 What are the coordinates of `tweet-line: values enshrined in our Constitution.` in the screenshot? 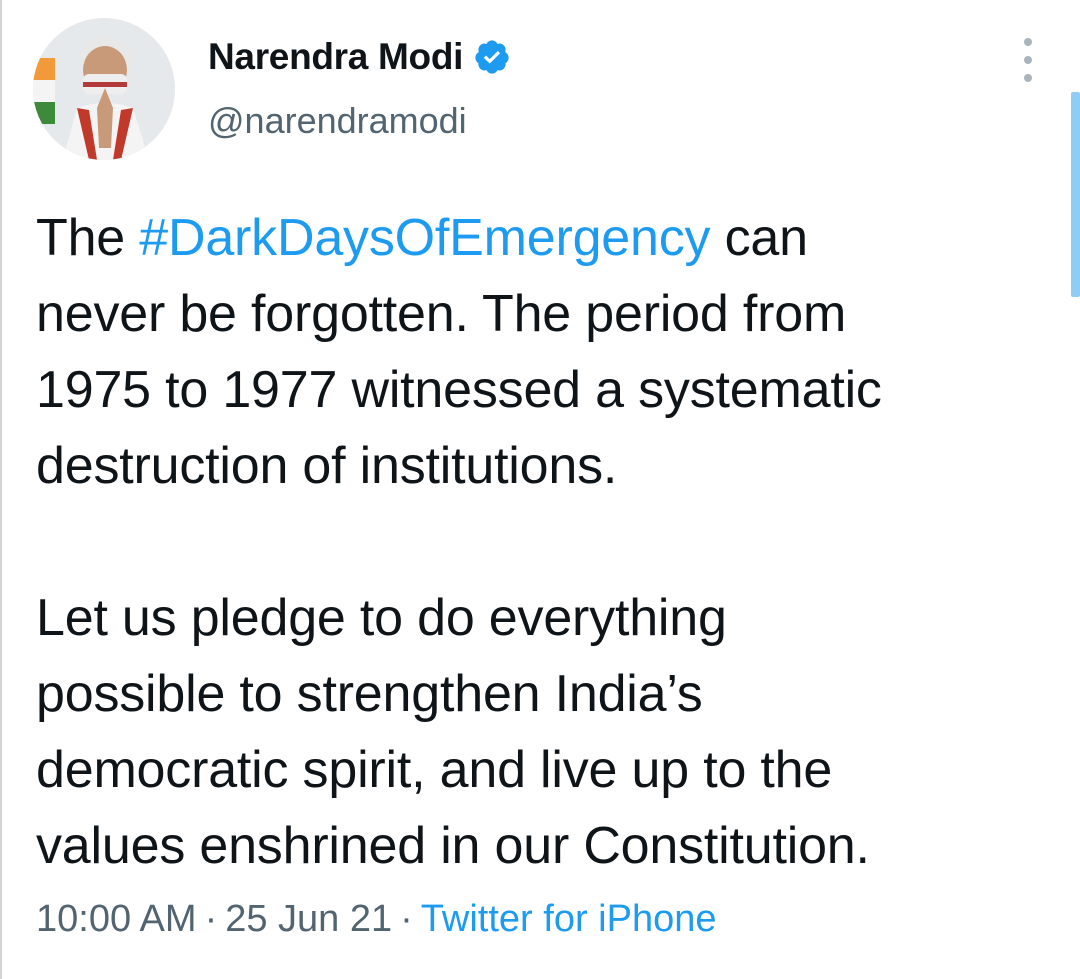 It's located at (453, 846).